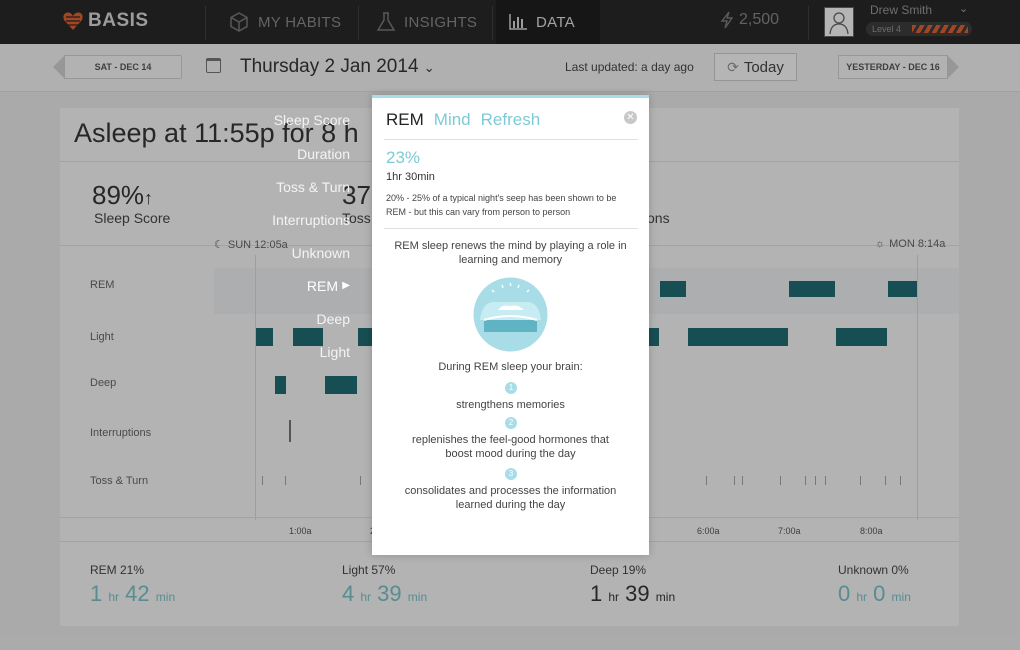 Image resolution: width=1020 pixels, height=650 pixels. What do you see at coordinates (510, 314) in the screenshot?
I see `sleeping-person-icon` at bounding box center [510, 314].